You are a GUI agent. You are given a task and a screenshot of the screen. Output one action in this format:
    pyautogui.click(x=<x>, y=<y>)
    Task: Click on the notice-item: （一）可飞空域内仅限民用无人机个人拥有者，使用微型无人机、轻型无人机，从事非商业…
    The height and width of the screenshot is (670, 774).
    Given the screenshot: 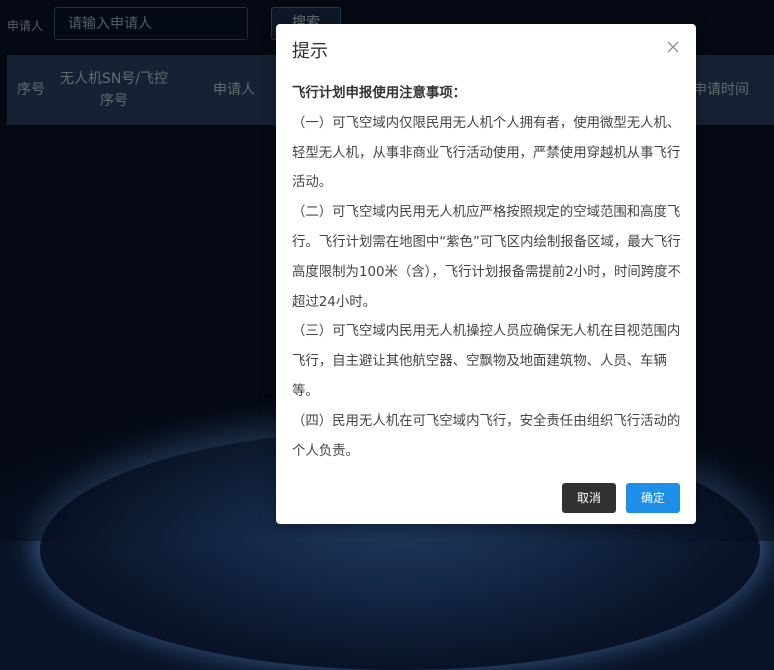 What is the action you would take?
    pyautogui.click(x=486, y=153)
    